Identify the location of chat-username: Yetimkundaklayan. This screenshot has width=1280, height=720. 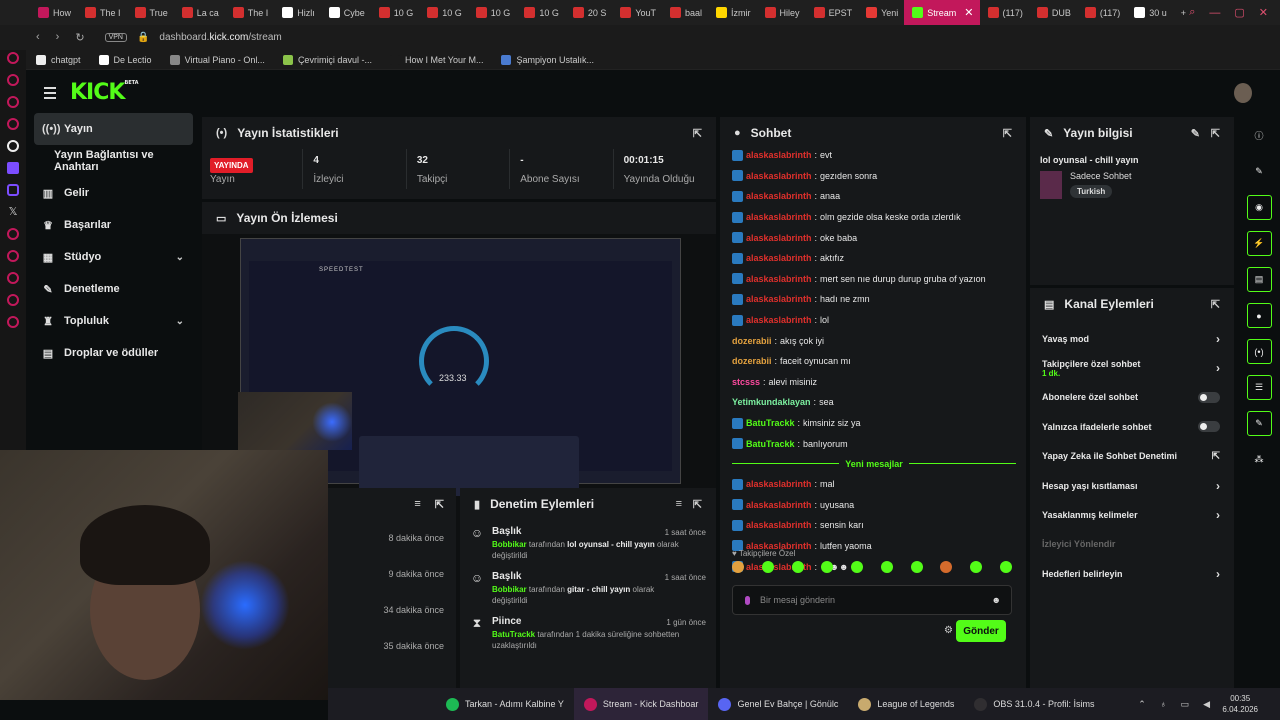
(771, 402).